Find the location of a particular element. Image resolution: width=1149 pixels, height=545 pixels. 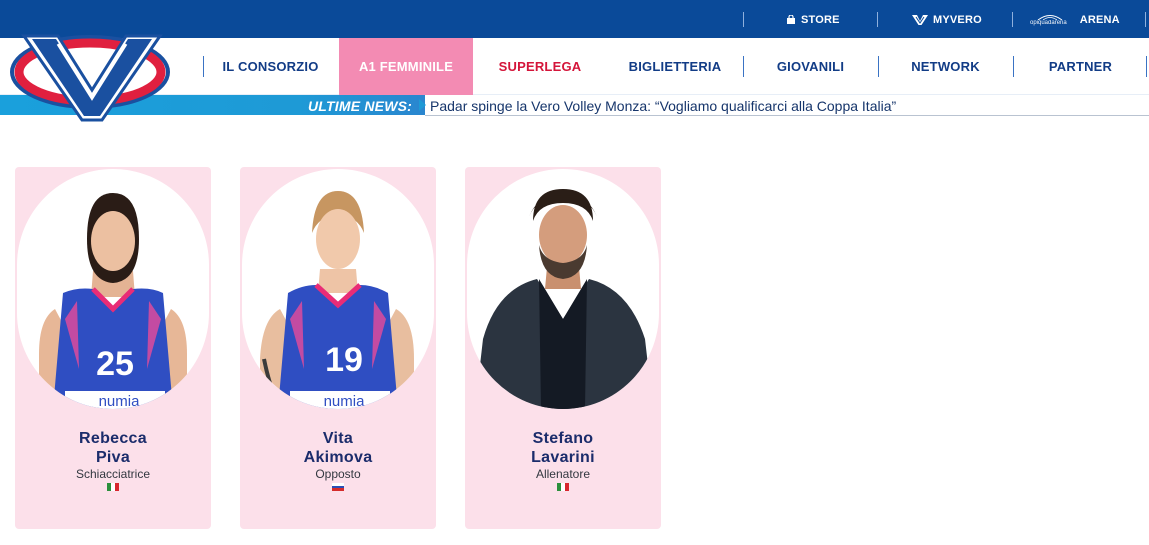

first-name: Vita is located at coordinates (338, 438).